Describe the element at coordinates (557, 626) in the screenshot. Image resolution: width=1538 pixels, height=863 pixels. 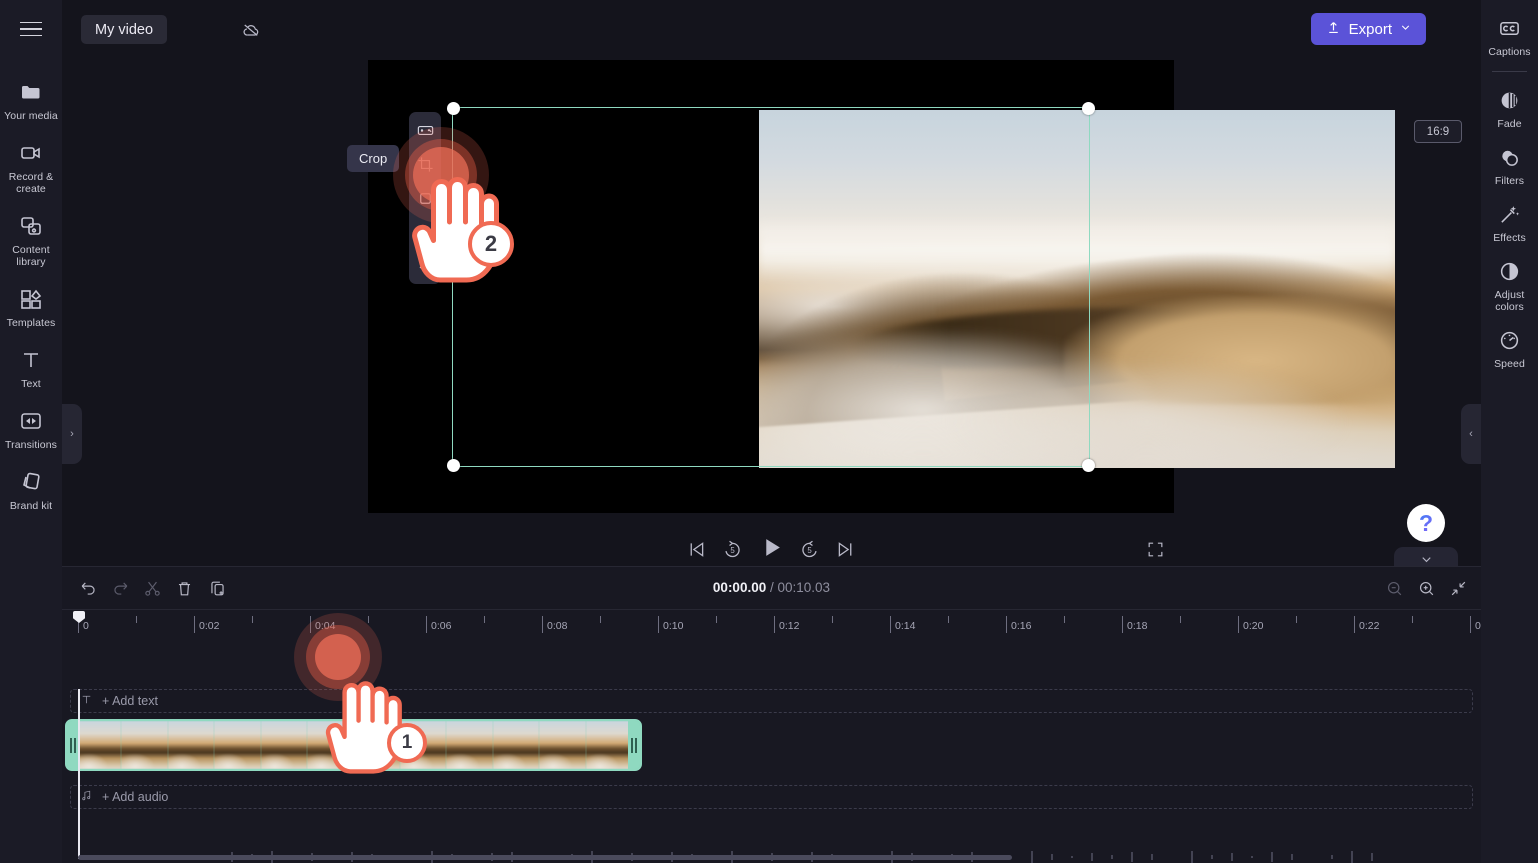
I see `ruler-tick-label: 0:08` at that location.